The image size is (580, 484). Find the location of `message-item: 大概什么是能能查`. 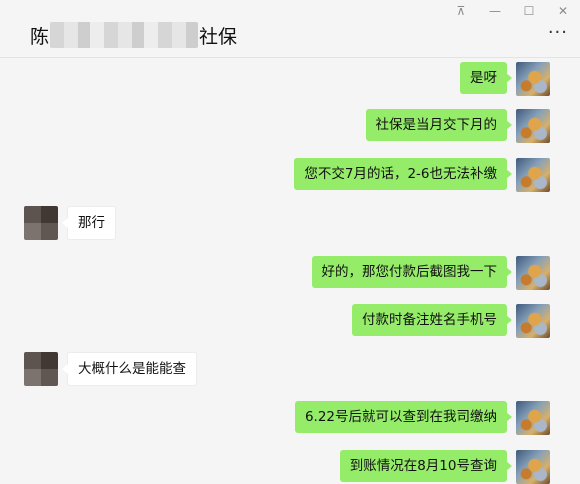

message-item: 大概什么是能能查 is located at coordinates (110, 369).